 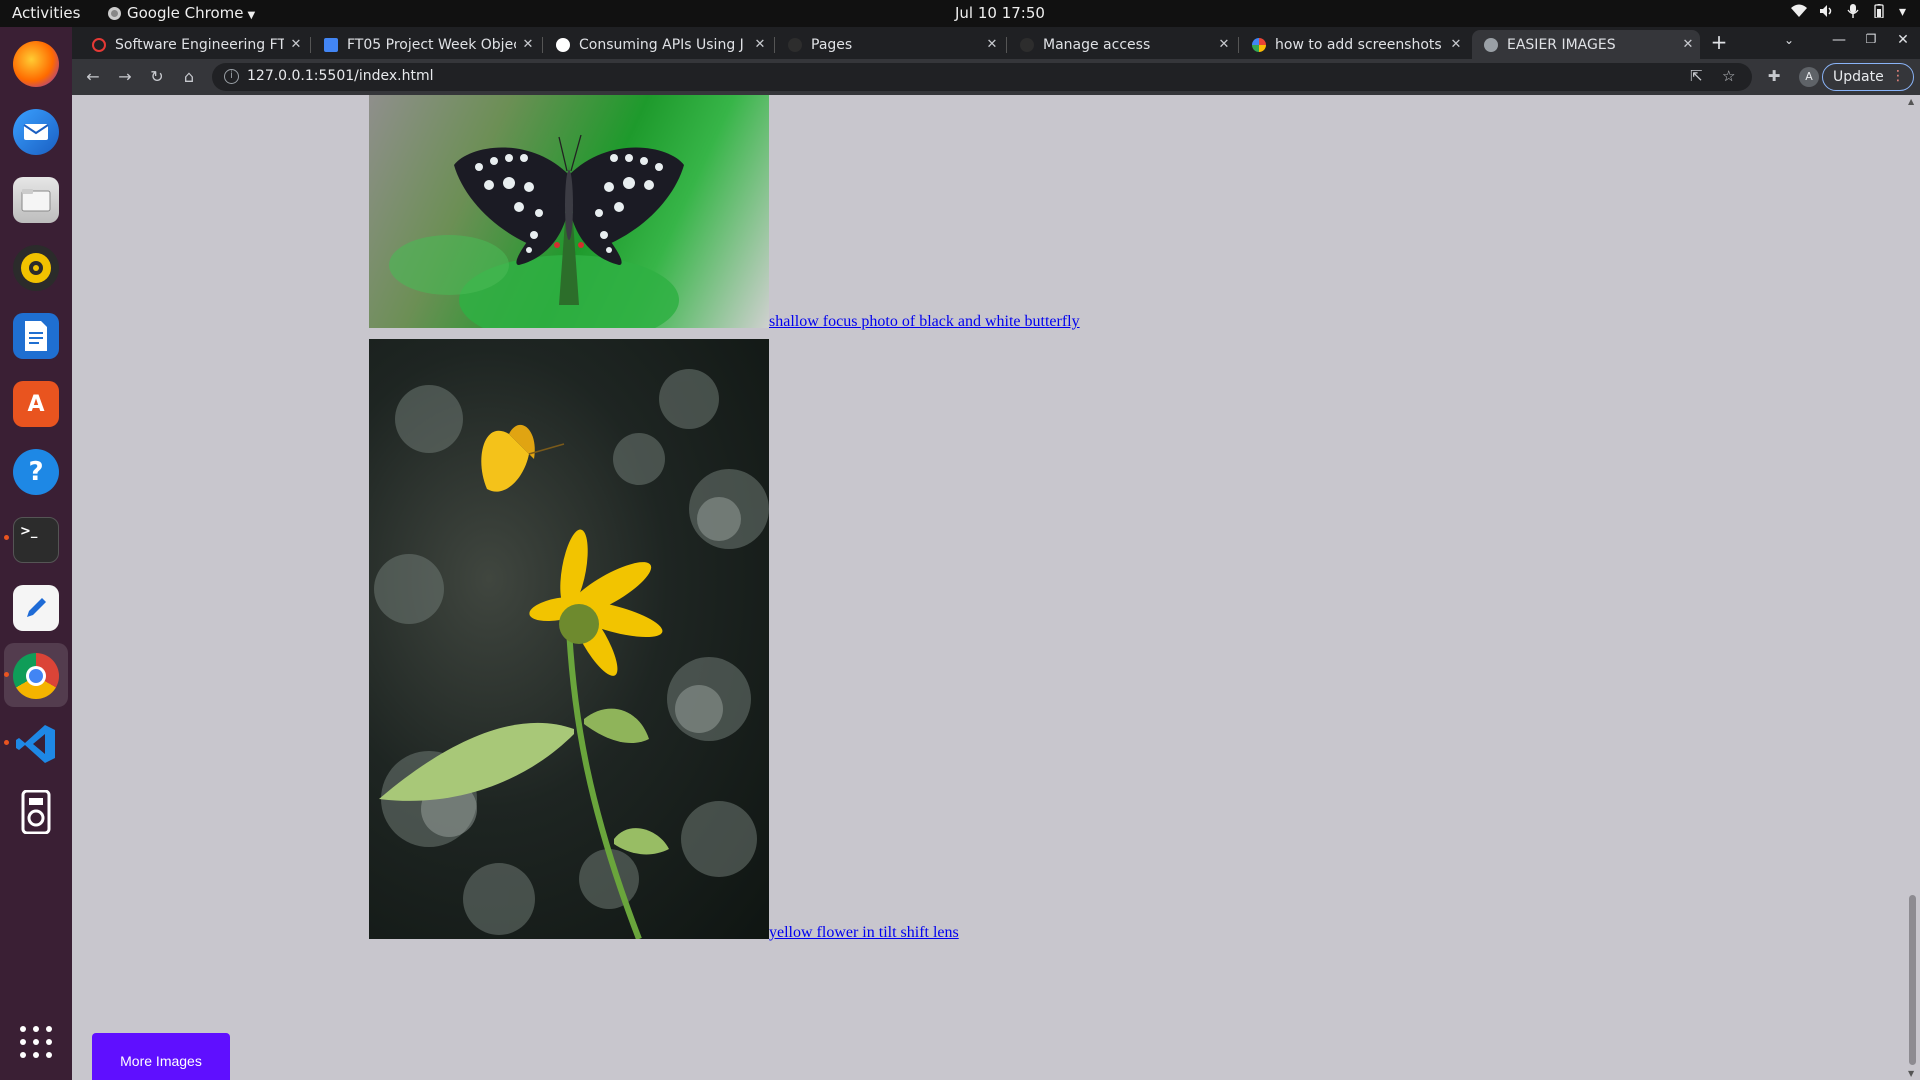 I want to click on update-button-label: Update, so click(x=1858, y=77).